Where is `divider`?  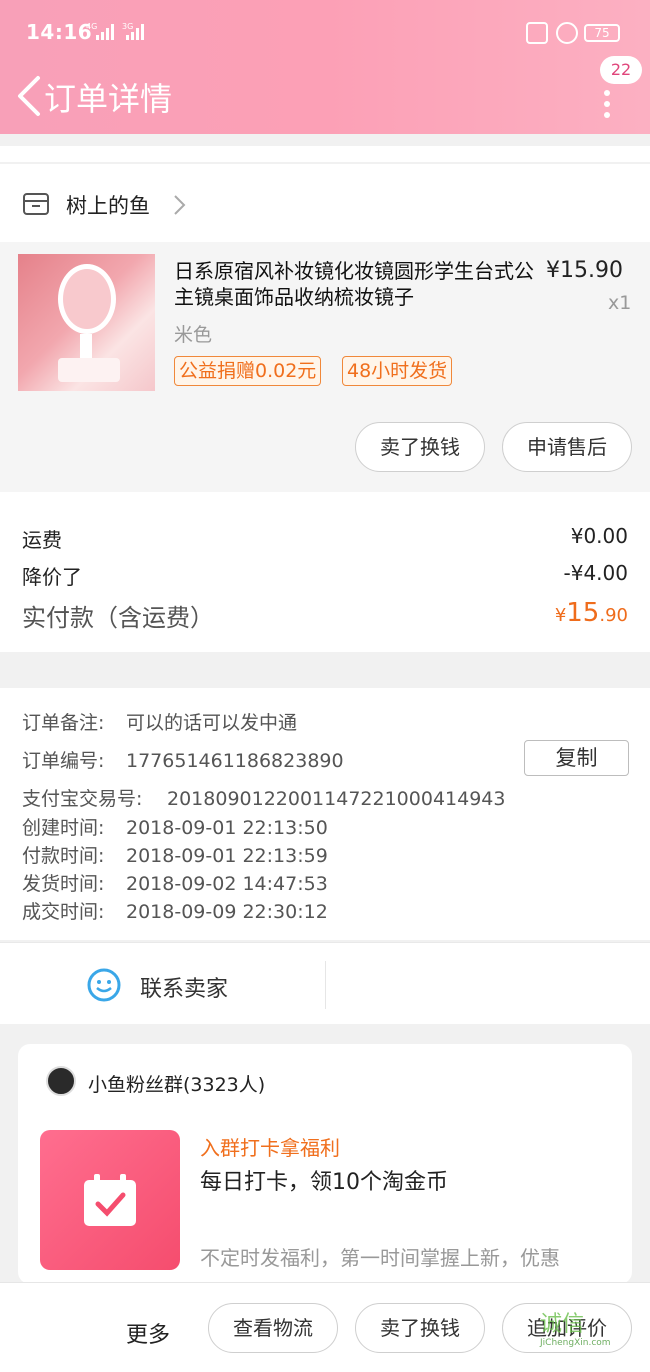 divider is located at coordinates (325, 985).